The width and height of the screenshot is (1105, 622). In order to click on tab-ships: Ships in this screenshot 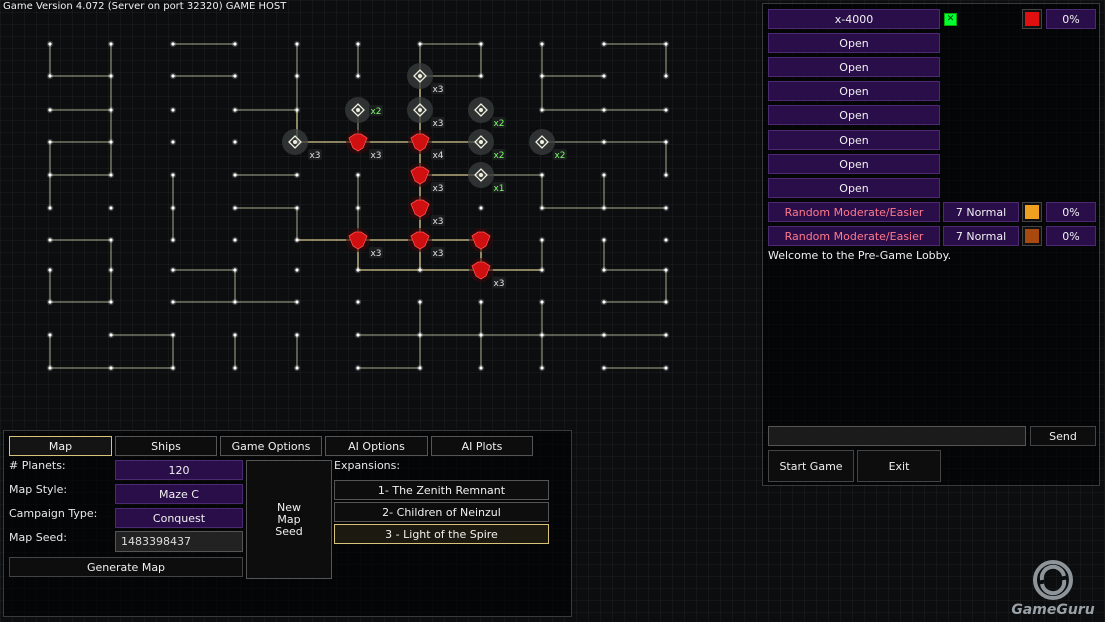, I will do `click(166, 446)`.